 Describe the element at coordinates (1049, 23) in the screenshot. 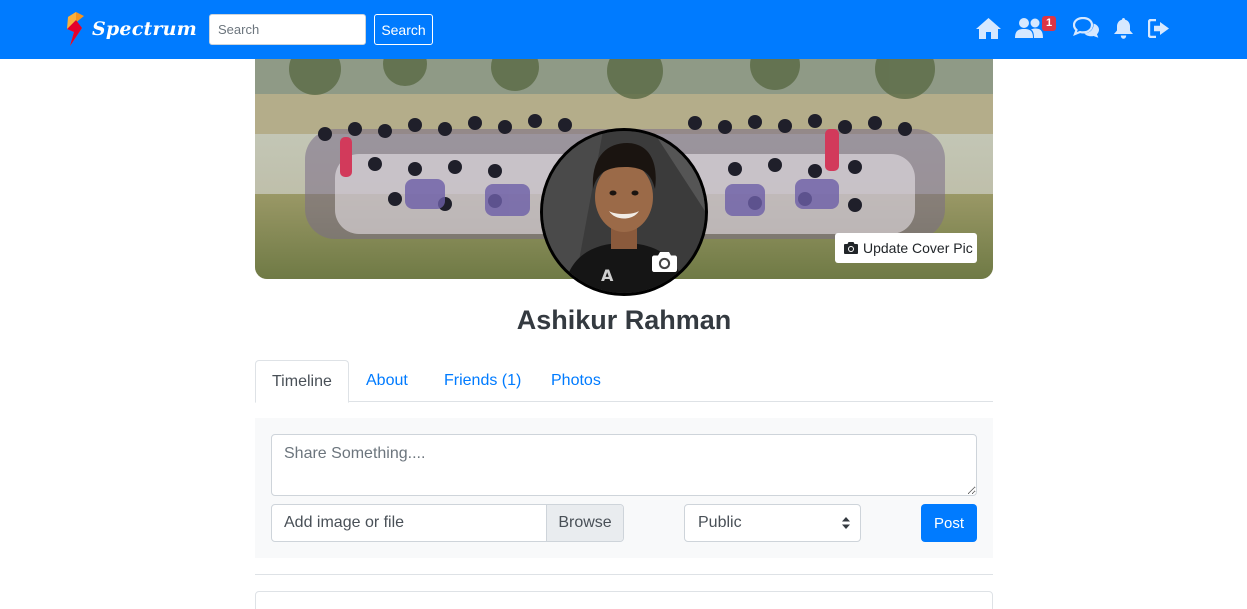

I see `friend-requests-badge: 1` at that location.